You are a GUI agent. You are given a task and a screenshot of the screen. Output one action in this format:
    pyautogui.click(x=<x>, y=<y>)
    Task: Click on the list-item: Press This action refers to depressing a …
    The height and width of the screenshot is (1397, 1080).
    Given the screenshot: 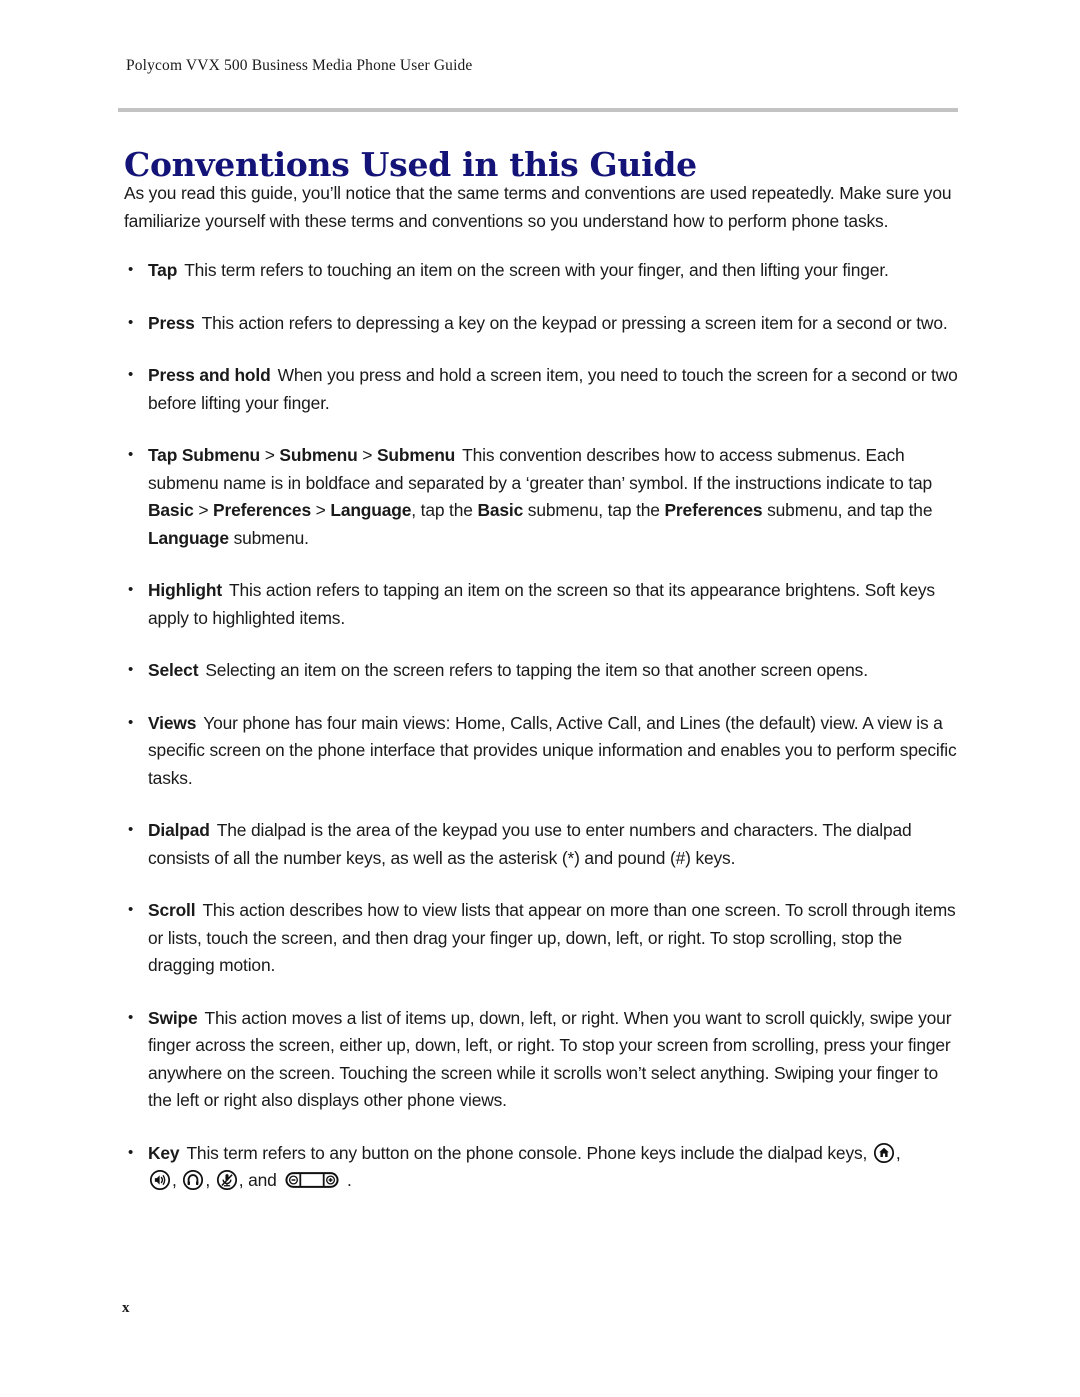 What is the action you would take?
    pyautogui.click(x=544, y=323)
    